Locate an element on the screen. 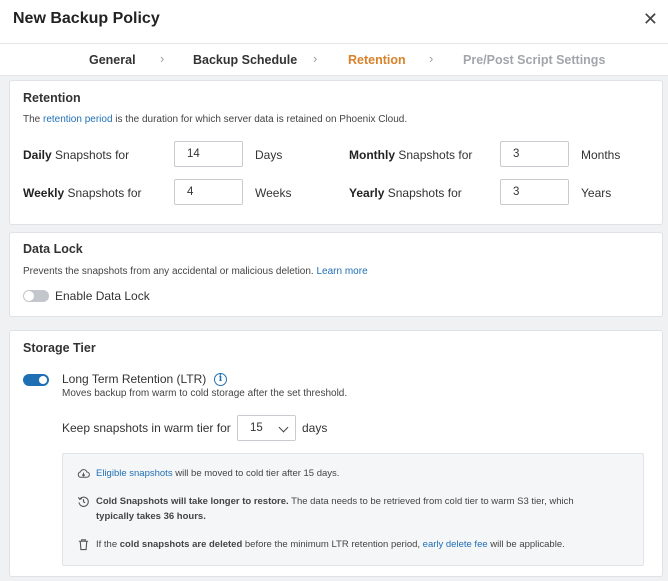  warm-tier-days-value: 15 is located at coordinates (256, 428).